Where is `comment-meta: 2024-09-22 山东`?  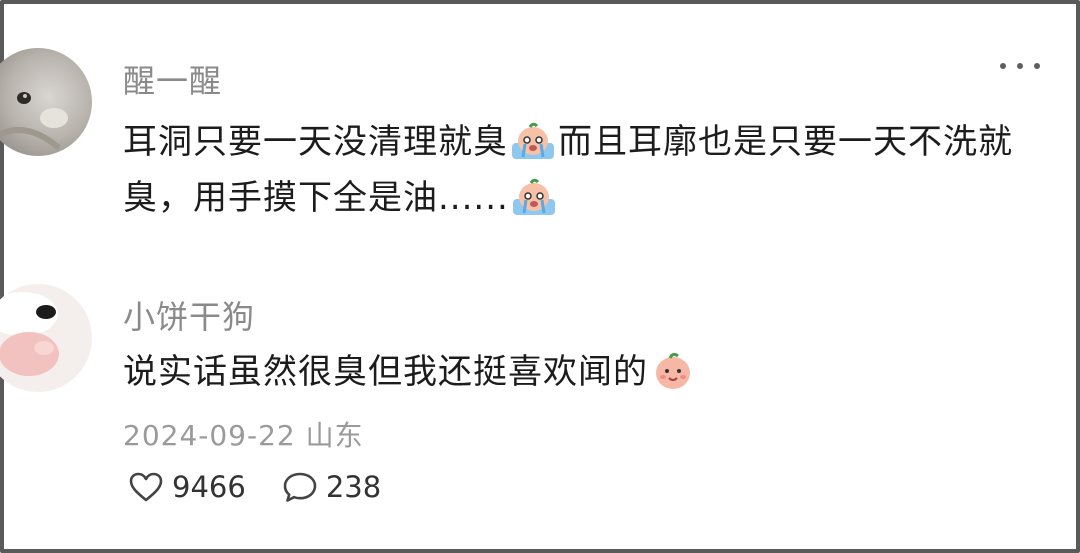 comment-meta: 2024-09-22 山东 is located at coordinates (243, 434).